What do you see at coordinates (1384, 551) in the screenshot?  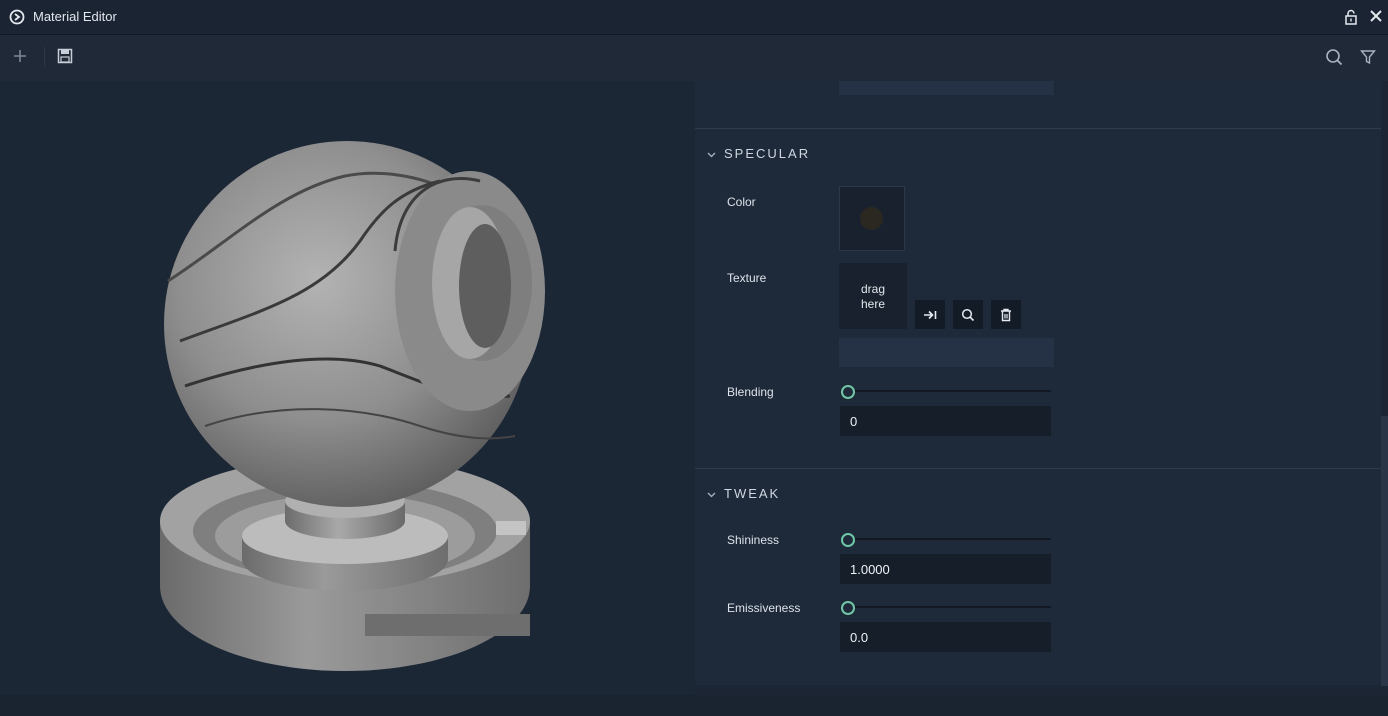 I see `properties-scrollbar-thumb` at bounding box center [1384, 551].